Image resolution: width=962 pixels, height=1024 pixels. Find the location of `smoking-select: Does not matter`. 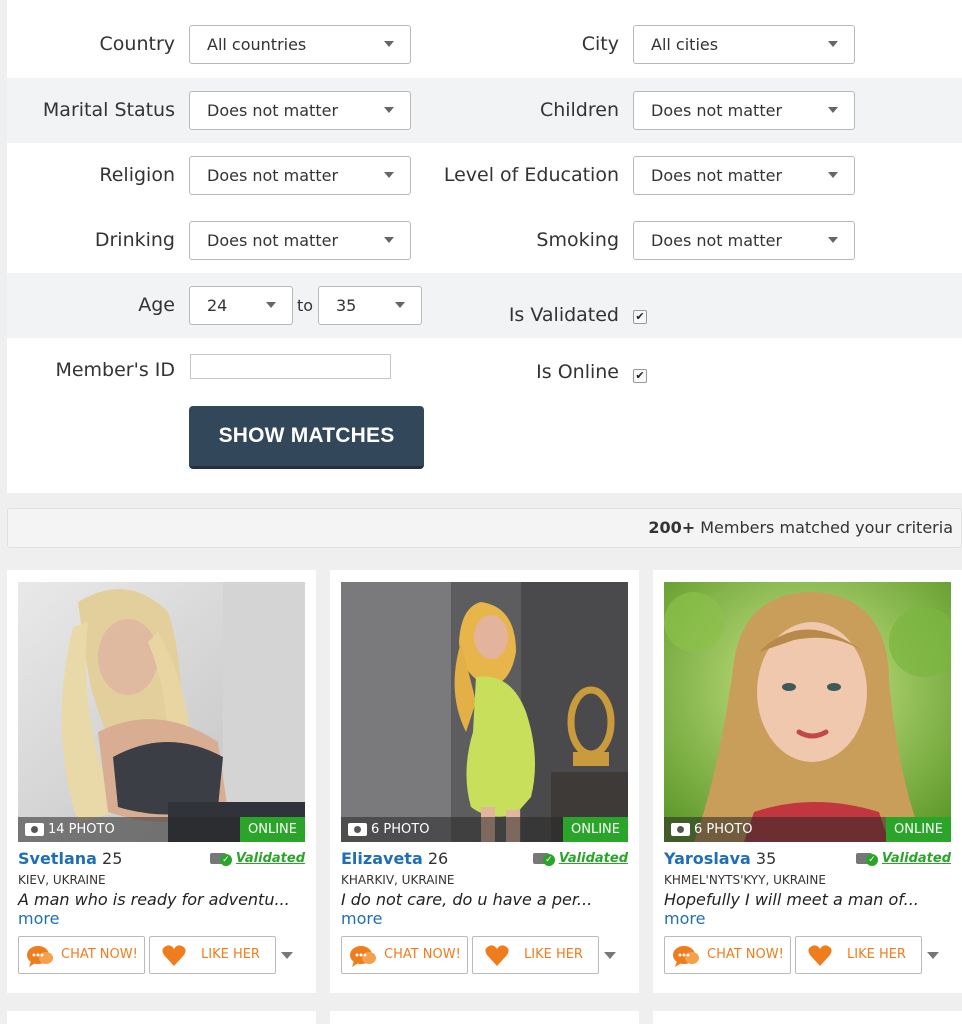

smoking-select: Does not matter is located at coordinates (744, 240).